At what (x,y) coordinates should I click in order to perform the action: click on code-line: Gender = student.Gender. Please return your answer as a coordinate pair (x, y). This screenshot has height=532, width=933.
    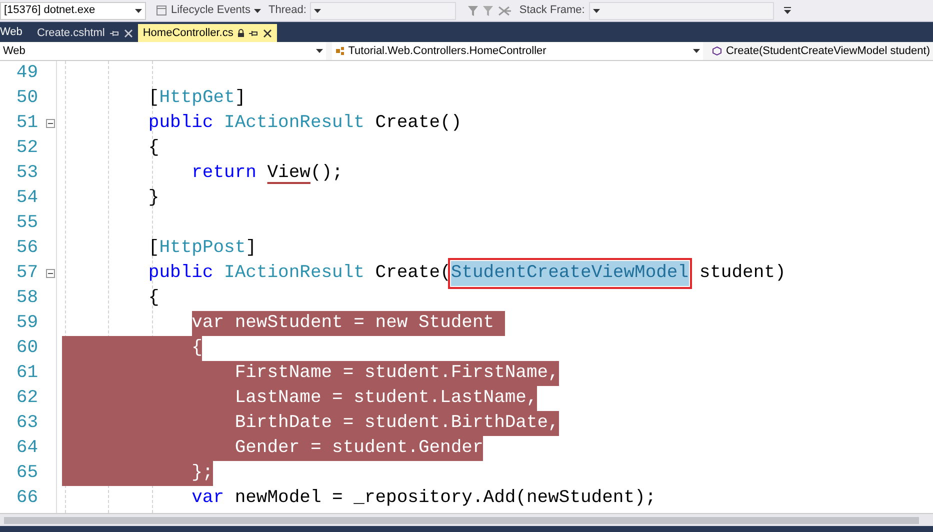
    Looking at the image, I should click on (273, 448).